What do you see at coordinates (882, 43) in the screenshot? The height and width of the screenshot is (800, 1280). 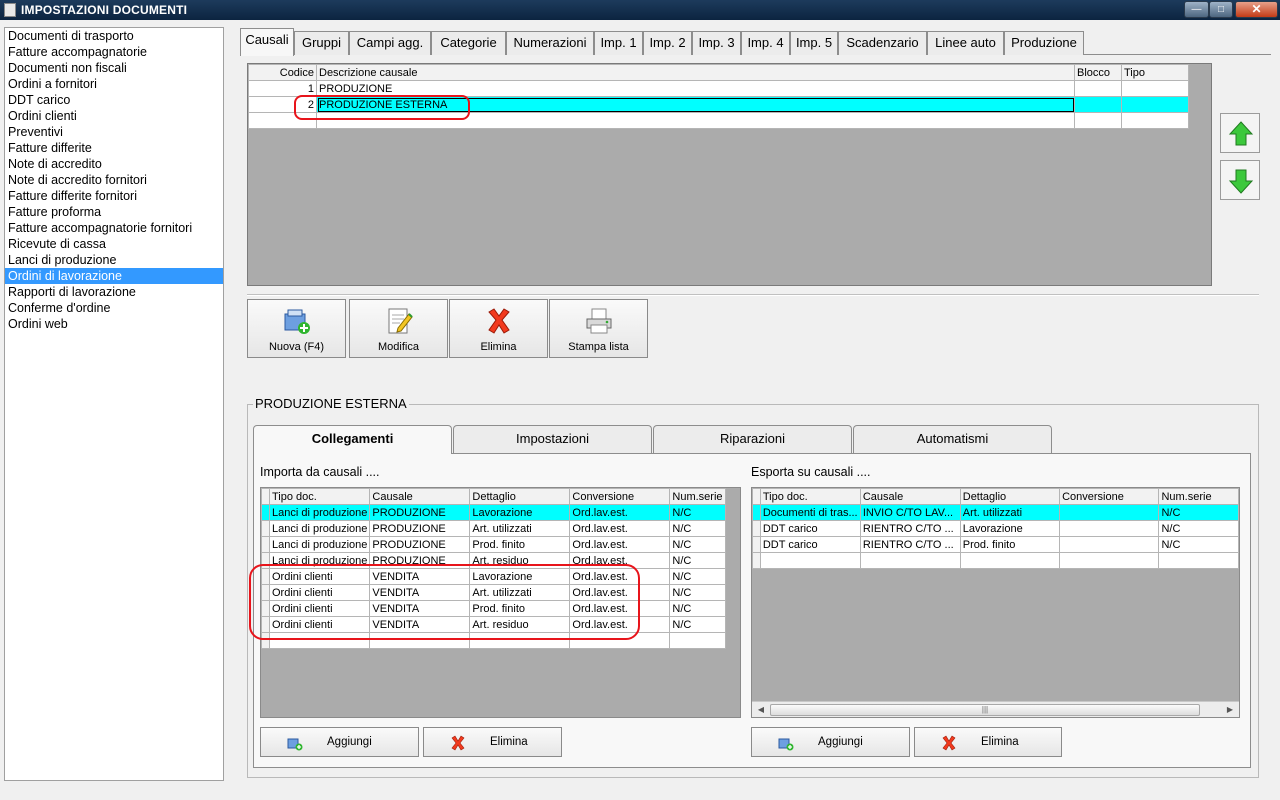 I see `tab-scadenzario: Scadenzario` at bounding box center [882, 43].